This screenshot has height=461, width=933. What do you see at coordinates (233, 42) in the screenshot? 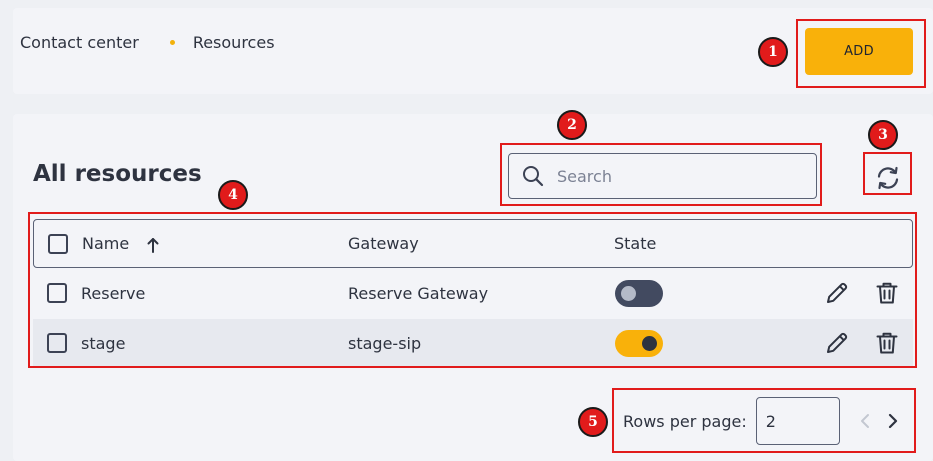
I see `breadcrumb-item-resources: Resources` at bounding box center [233, 42].